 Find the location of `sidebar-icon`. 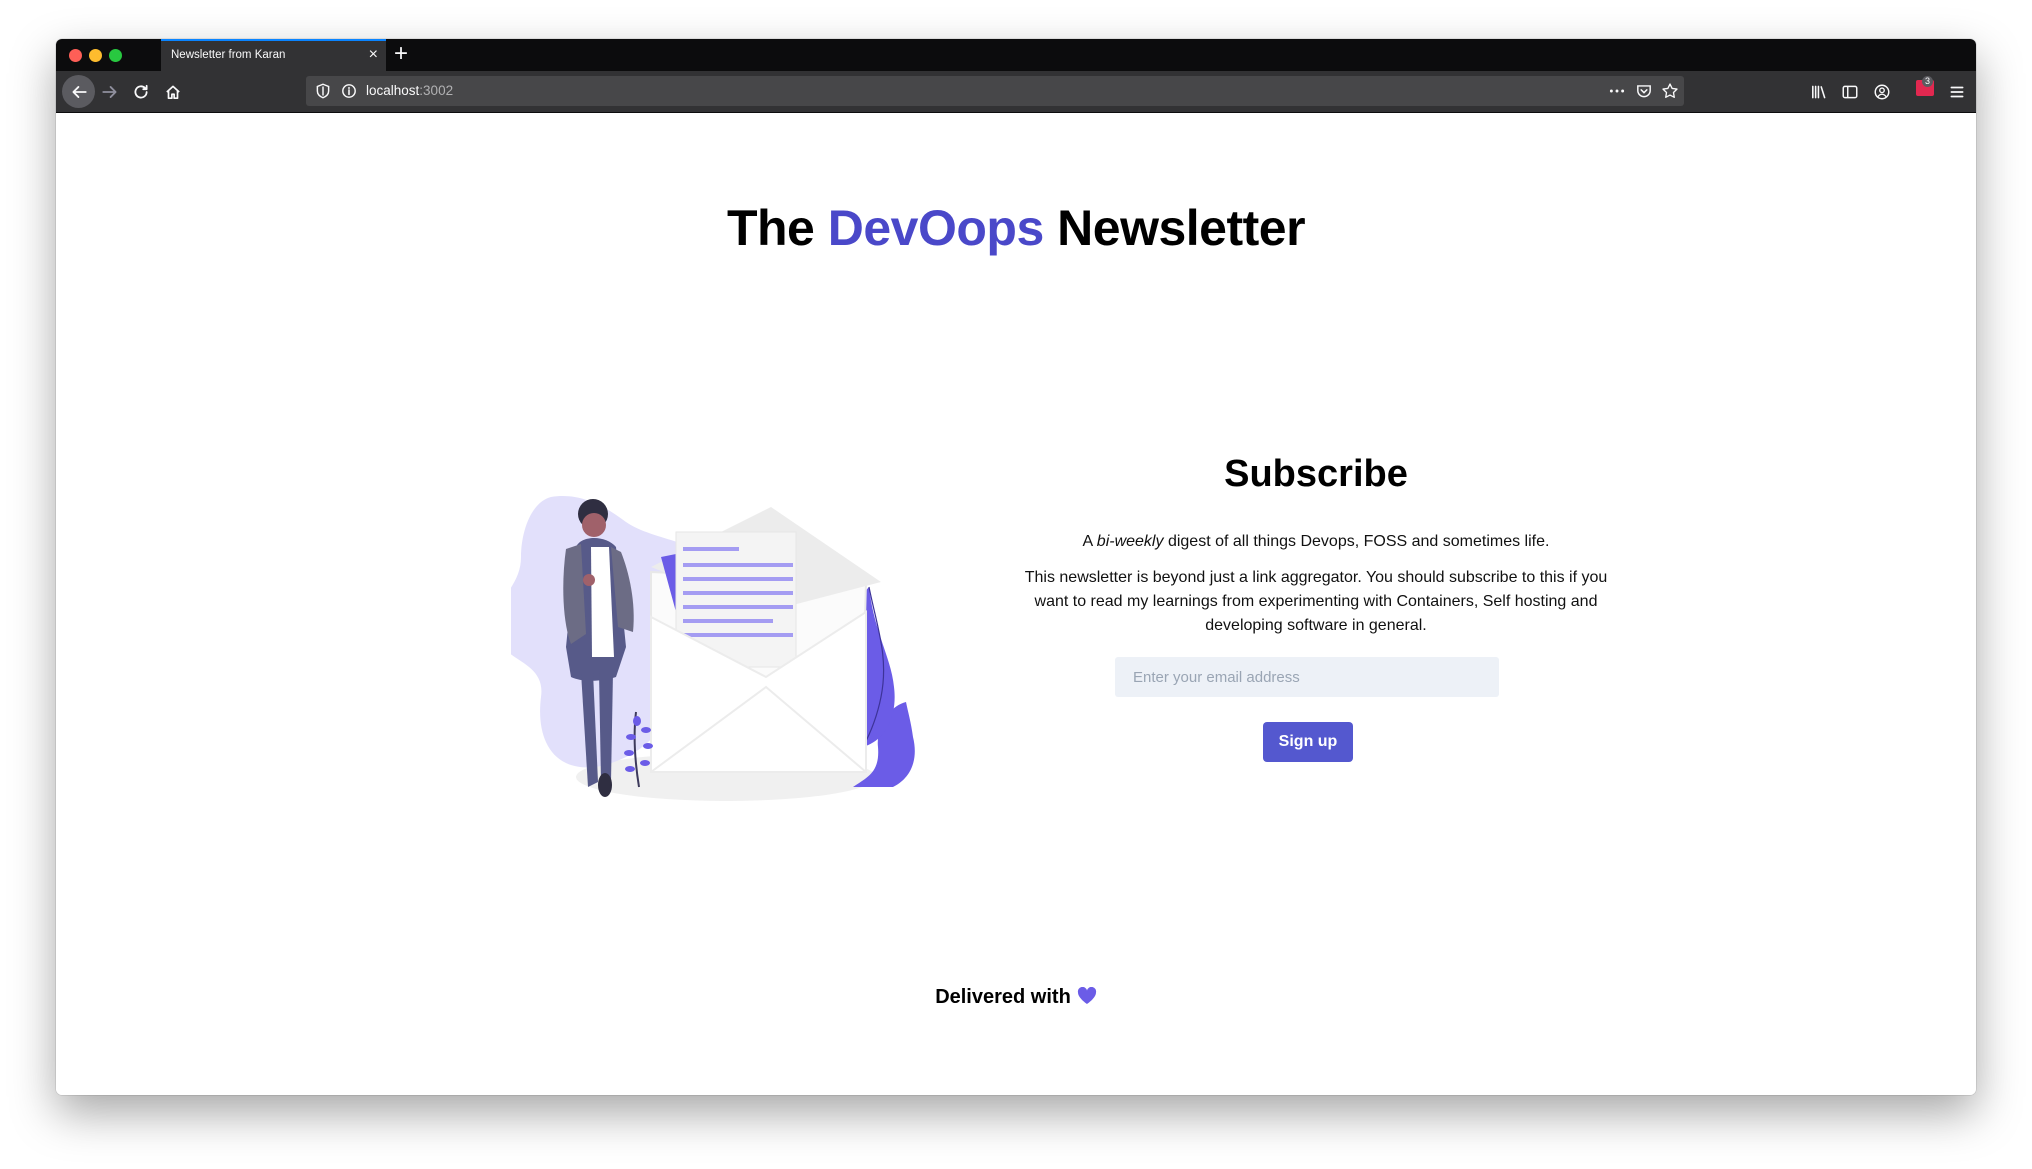

sidebar-icon is located at coordinates (1850, 92).